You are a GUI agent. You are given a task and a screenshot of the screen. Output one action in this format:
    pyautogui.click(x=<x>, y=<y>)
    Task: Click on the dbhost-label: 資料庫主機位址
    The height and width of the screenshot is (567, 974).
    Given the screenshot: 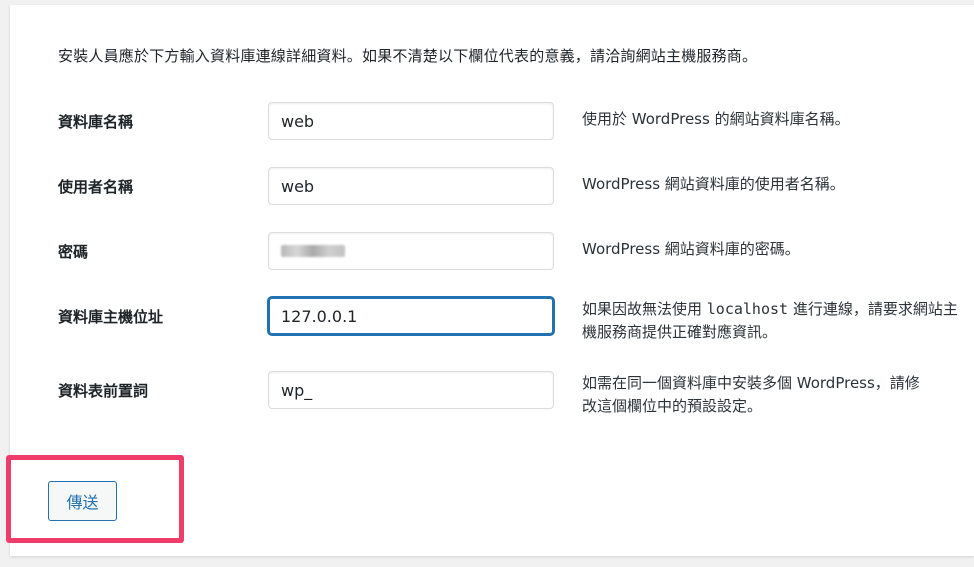 What is the action you would take?
    pyautogui.click(x=111, y=317)
    